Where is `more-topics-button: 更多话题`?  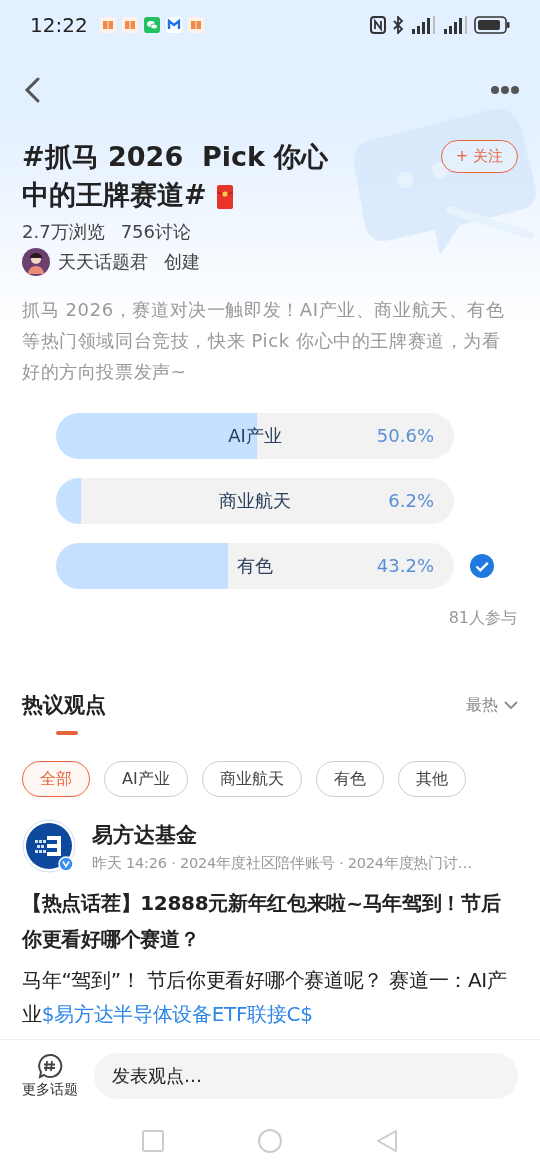 more-topics-button: 更多话题 is located at coordinates (50, 1076).